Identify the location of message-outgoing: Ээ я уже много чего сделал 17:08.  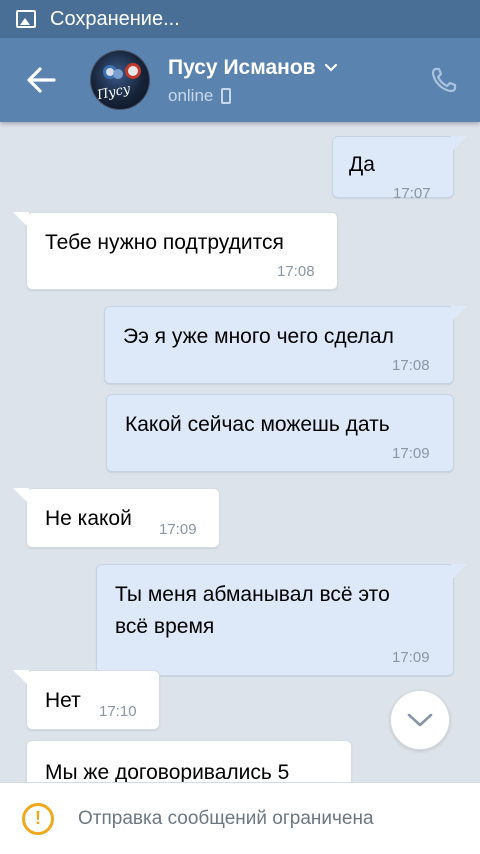
(285, 345).